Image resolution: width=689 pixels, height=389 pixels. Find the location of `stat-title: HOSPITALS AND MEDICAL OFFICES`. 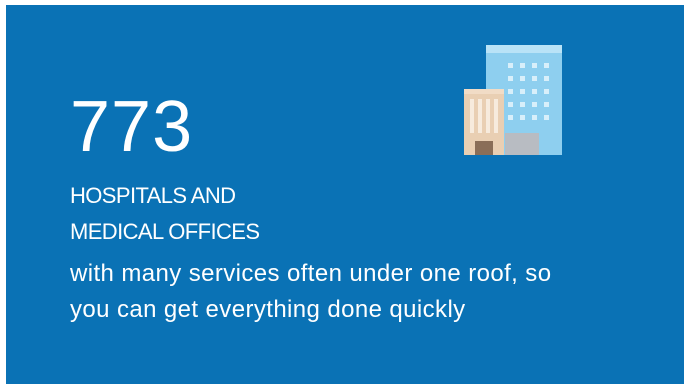

stat-title: HOSPITALS AND MEDICAL OFFICES is located at coordinates (165, 214).